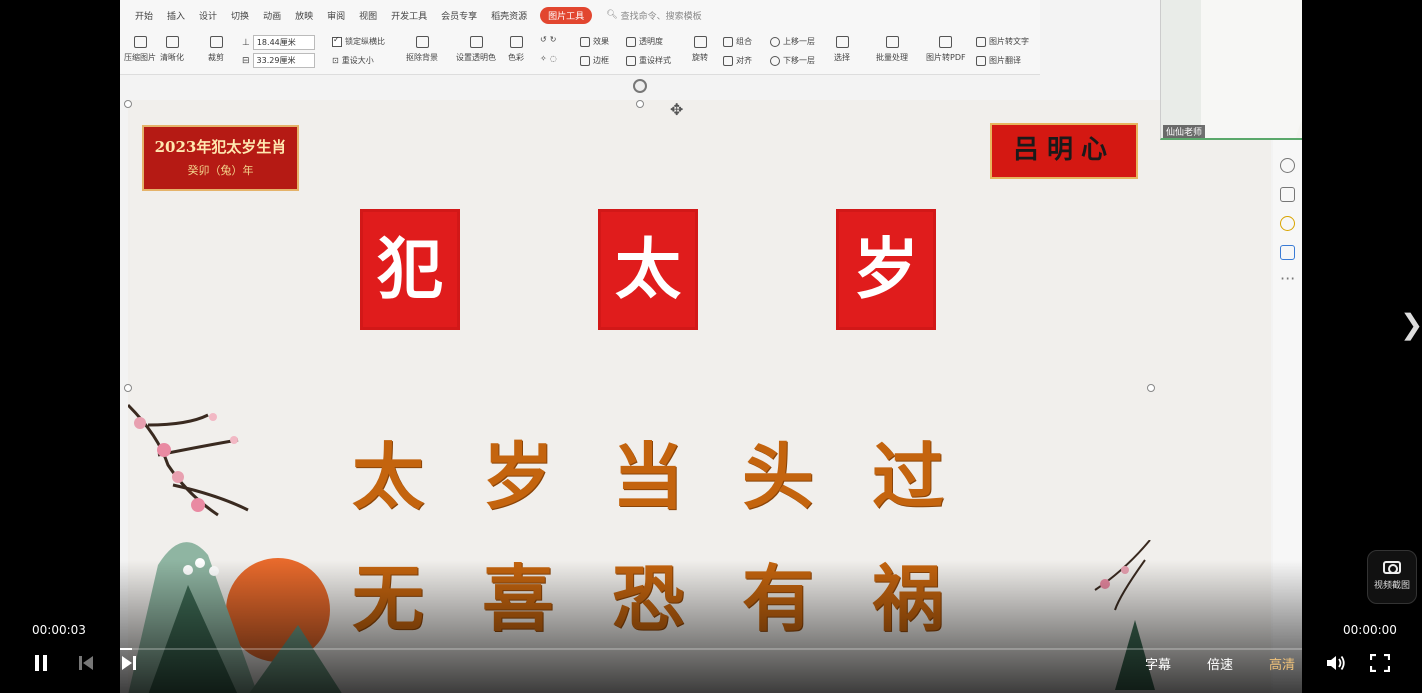 Image resolution: width=1422 pixels, height=693 pixels. What do you see at coordinates (1287, 165) in the screenshot?
I see `zoom-icon` at bounding box center [1287, 165].